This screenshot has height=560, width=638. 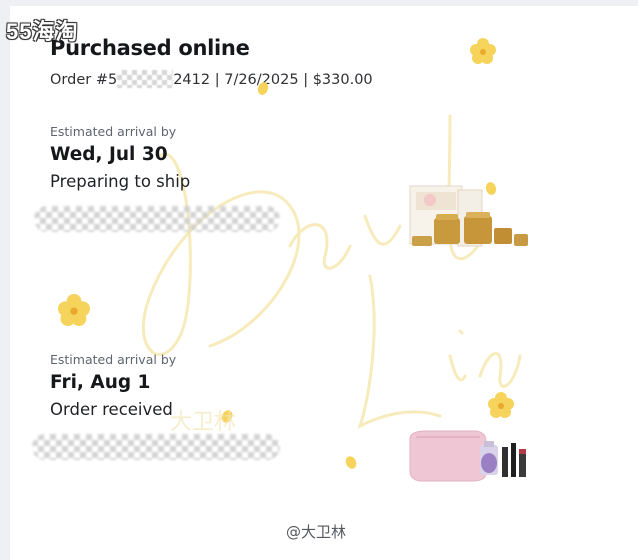 I want to click on arrival-date: Wed, Jul 30, so click(x=109, y=154).